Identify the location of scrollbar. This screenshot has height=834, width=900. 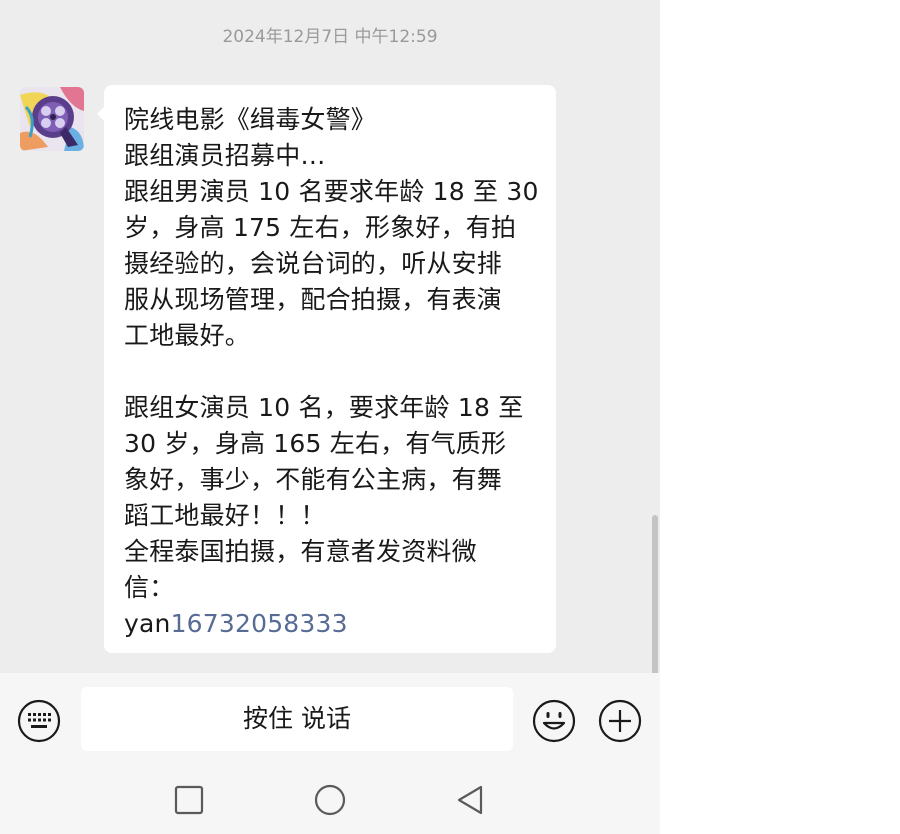
(655, 595).